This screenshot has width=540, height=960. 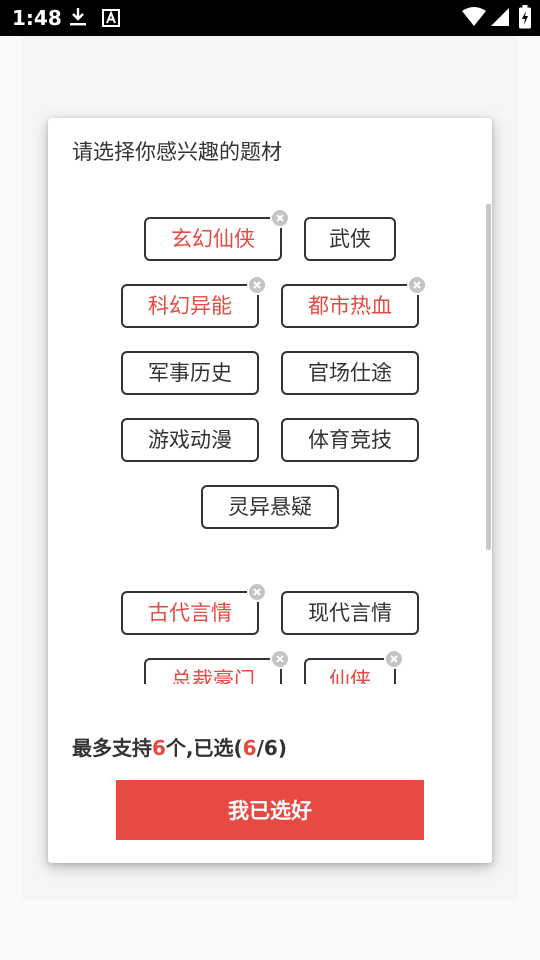 I want to click on tag-label: 现代言情, so click(x=350, y=613).